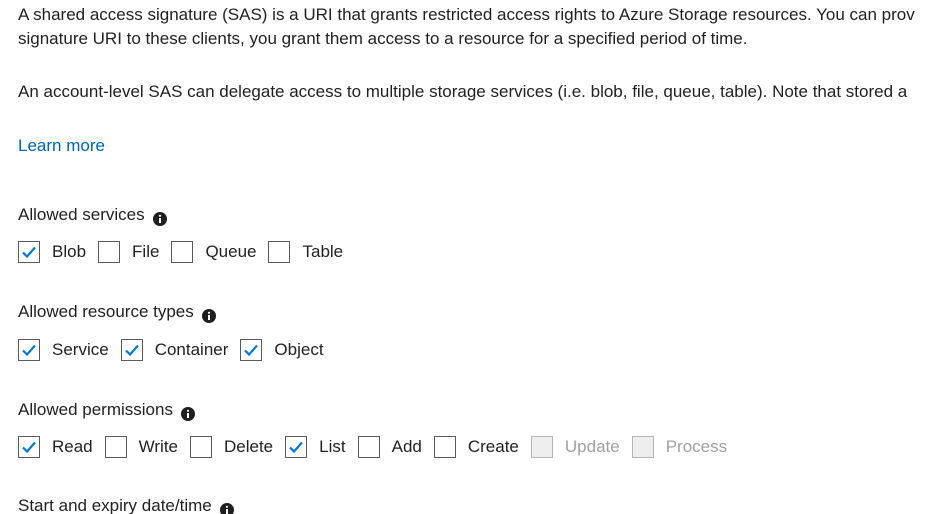 This screenshot has width=937, height=514. What do you see at coordinates (72, 446) in the screenshot?
I see `checkbox-label: Read` at bounding box center [72, 446].